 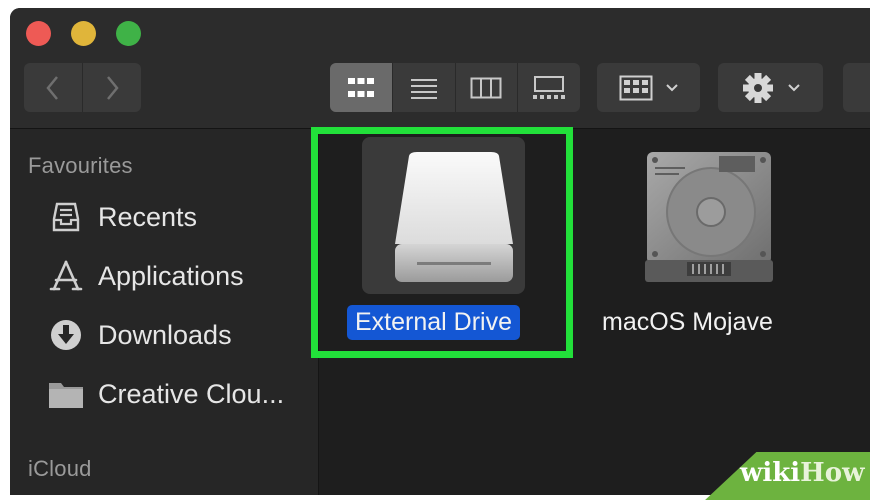 What do you see at coordinates (757, 87) in the screenshot?
I see `gear-icon` at bounding box center [757, 87].